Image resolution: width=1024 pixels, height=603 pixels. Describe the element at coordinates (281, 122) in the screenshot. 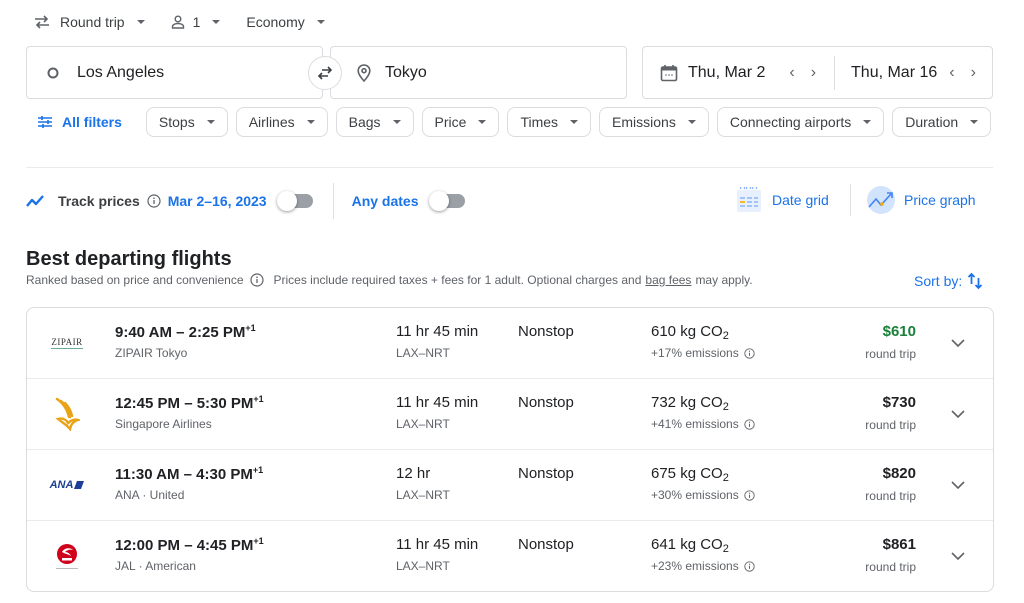

I see `filter-chip-airlines: Airlines` at that location.